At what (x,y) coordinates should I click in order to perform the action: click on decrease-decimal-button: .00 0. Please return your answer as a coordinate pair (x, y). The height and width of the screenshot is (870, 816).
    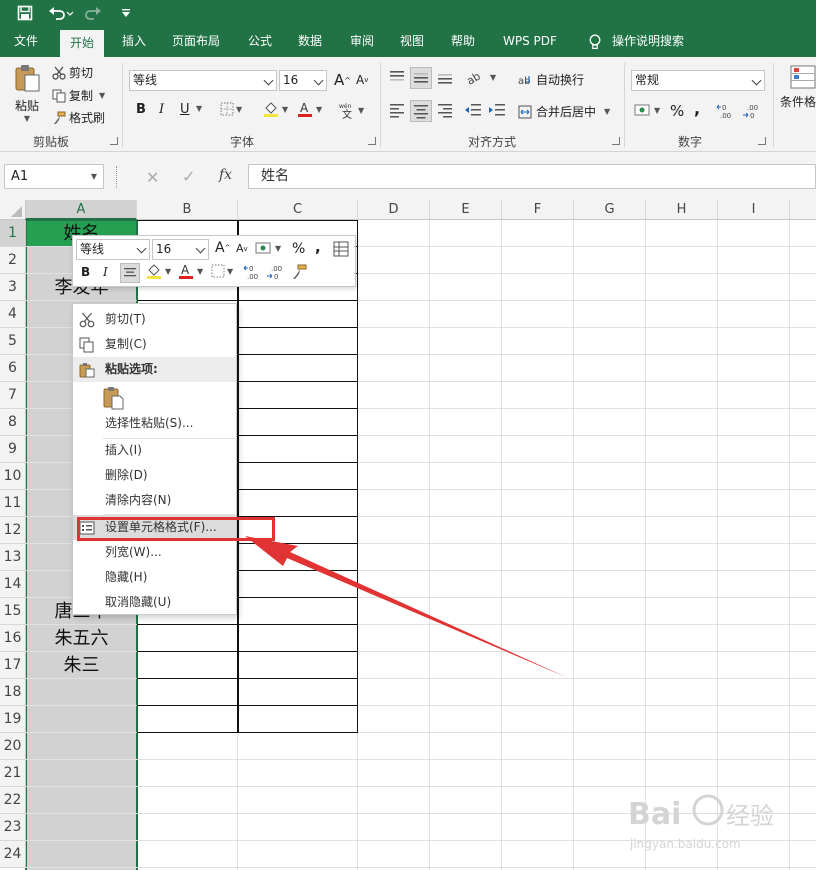
    Looking at the image, I should click on (752, 111).